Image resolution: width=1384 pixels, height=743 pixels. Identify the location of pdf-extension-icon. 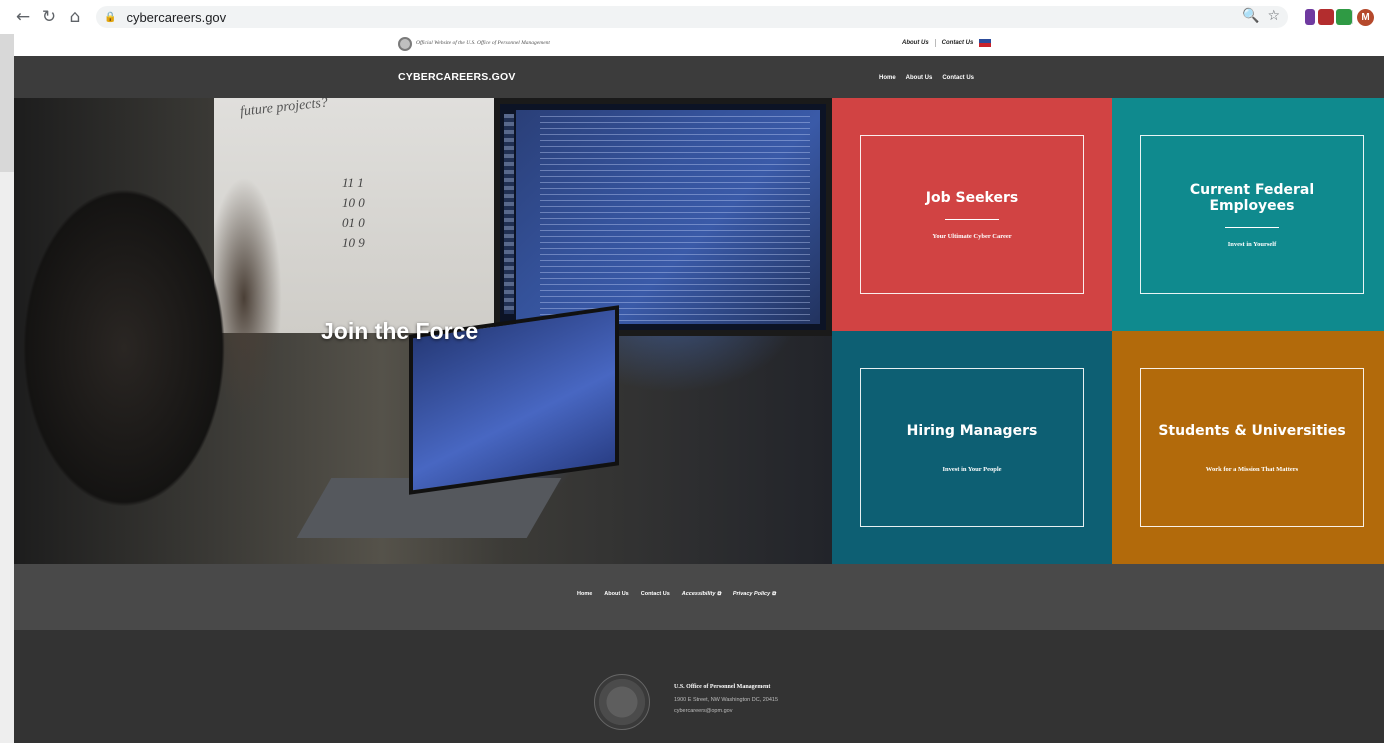
(1326, 17).